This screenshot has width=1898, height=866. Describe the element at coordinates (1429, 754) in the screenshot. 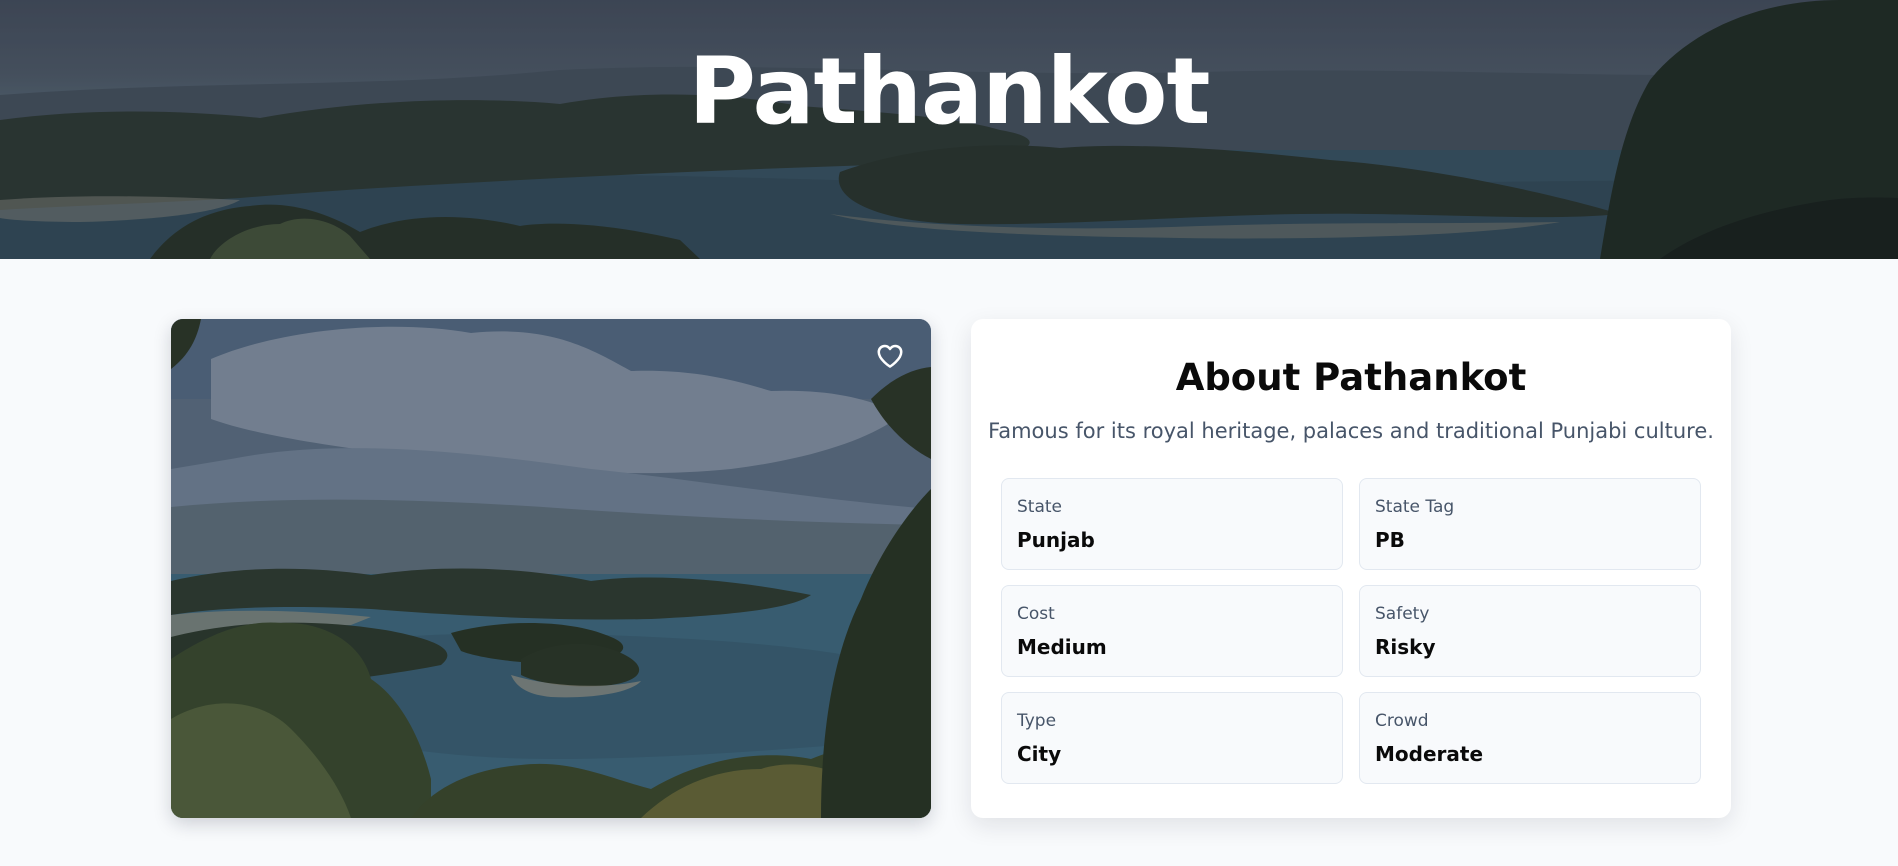

I see `stat-value: Moderate` at that location.